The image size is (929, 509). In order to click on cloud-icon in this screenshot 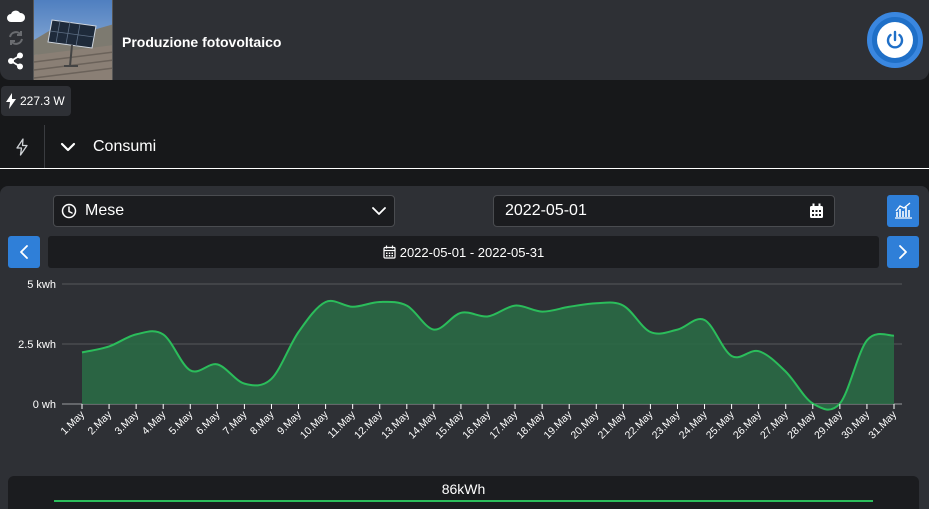, I will do `click(16, 17)`.